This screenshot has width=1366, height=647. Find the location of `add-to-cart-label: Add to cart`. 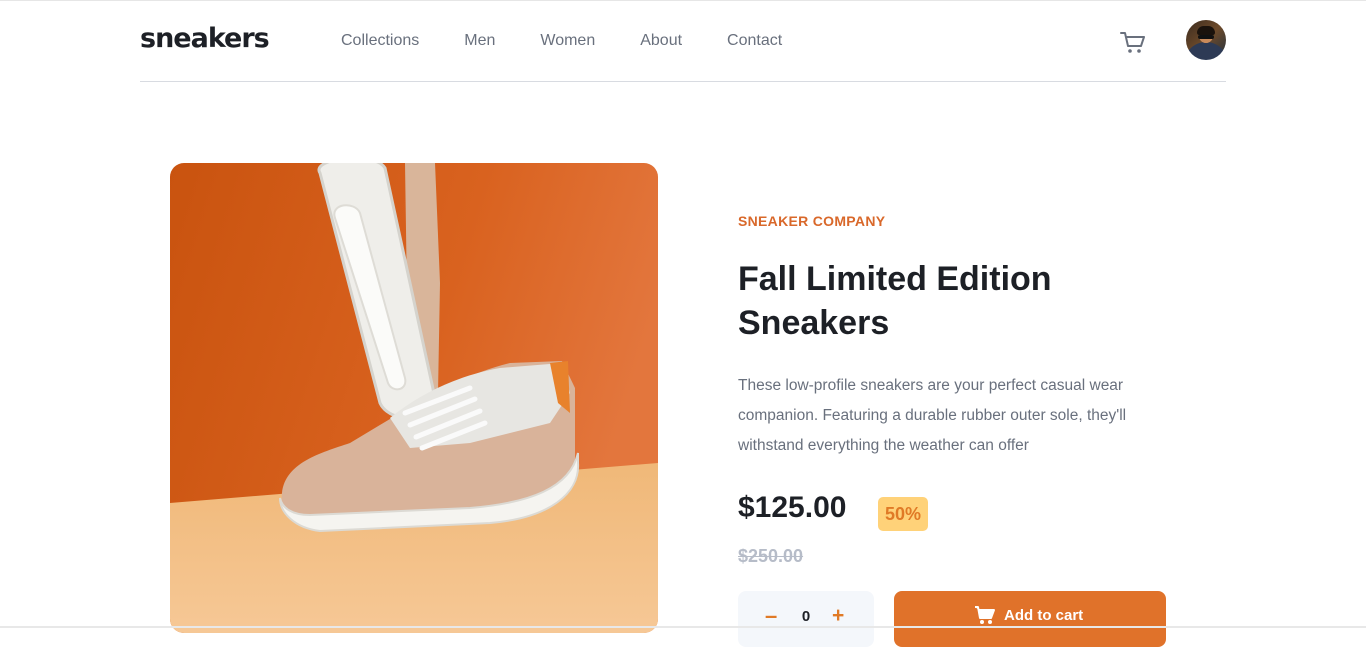

add-to-cart-label: Add to cart is located at coordinates (1044, 615).